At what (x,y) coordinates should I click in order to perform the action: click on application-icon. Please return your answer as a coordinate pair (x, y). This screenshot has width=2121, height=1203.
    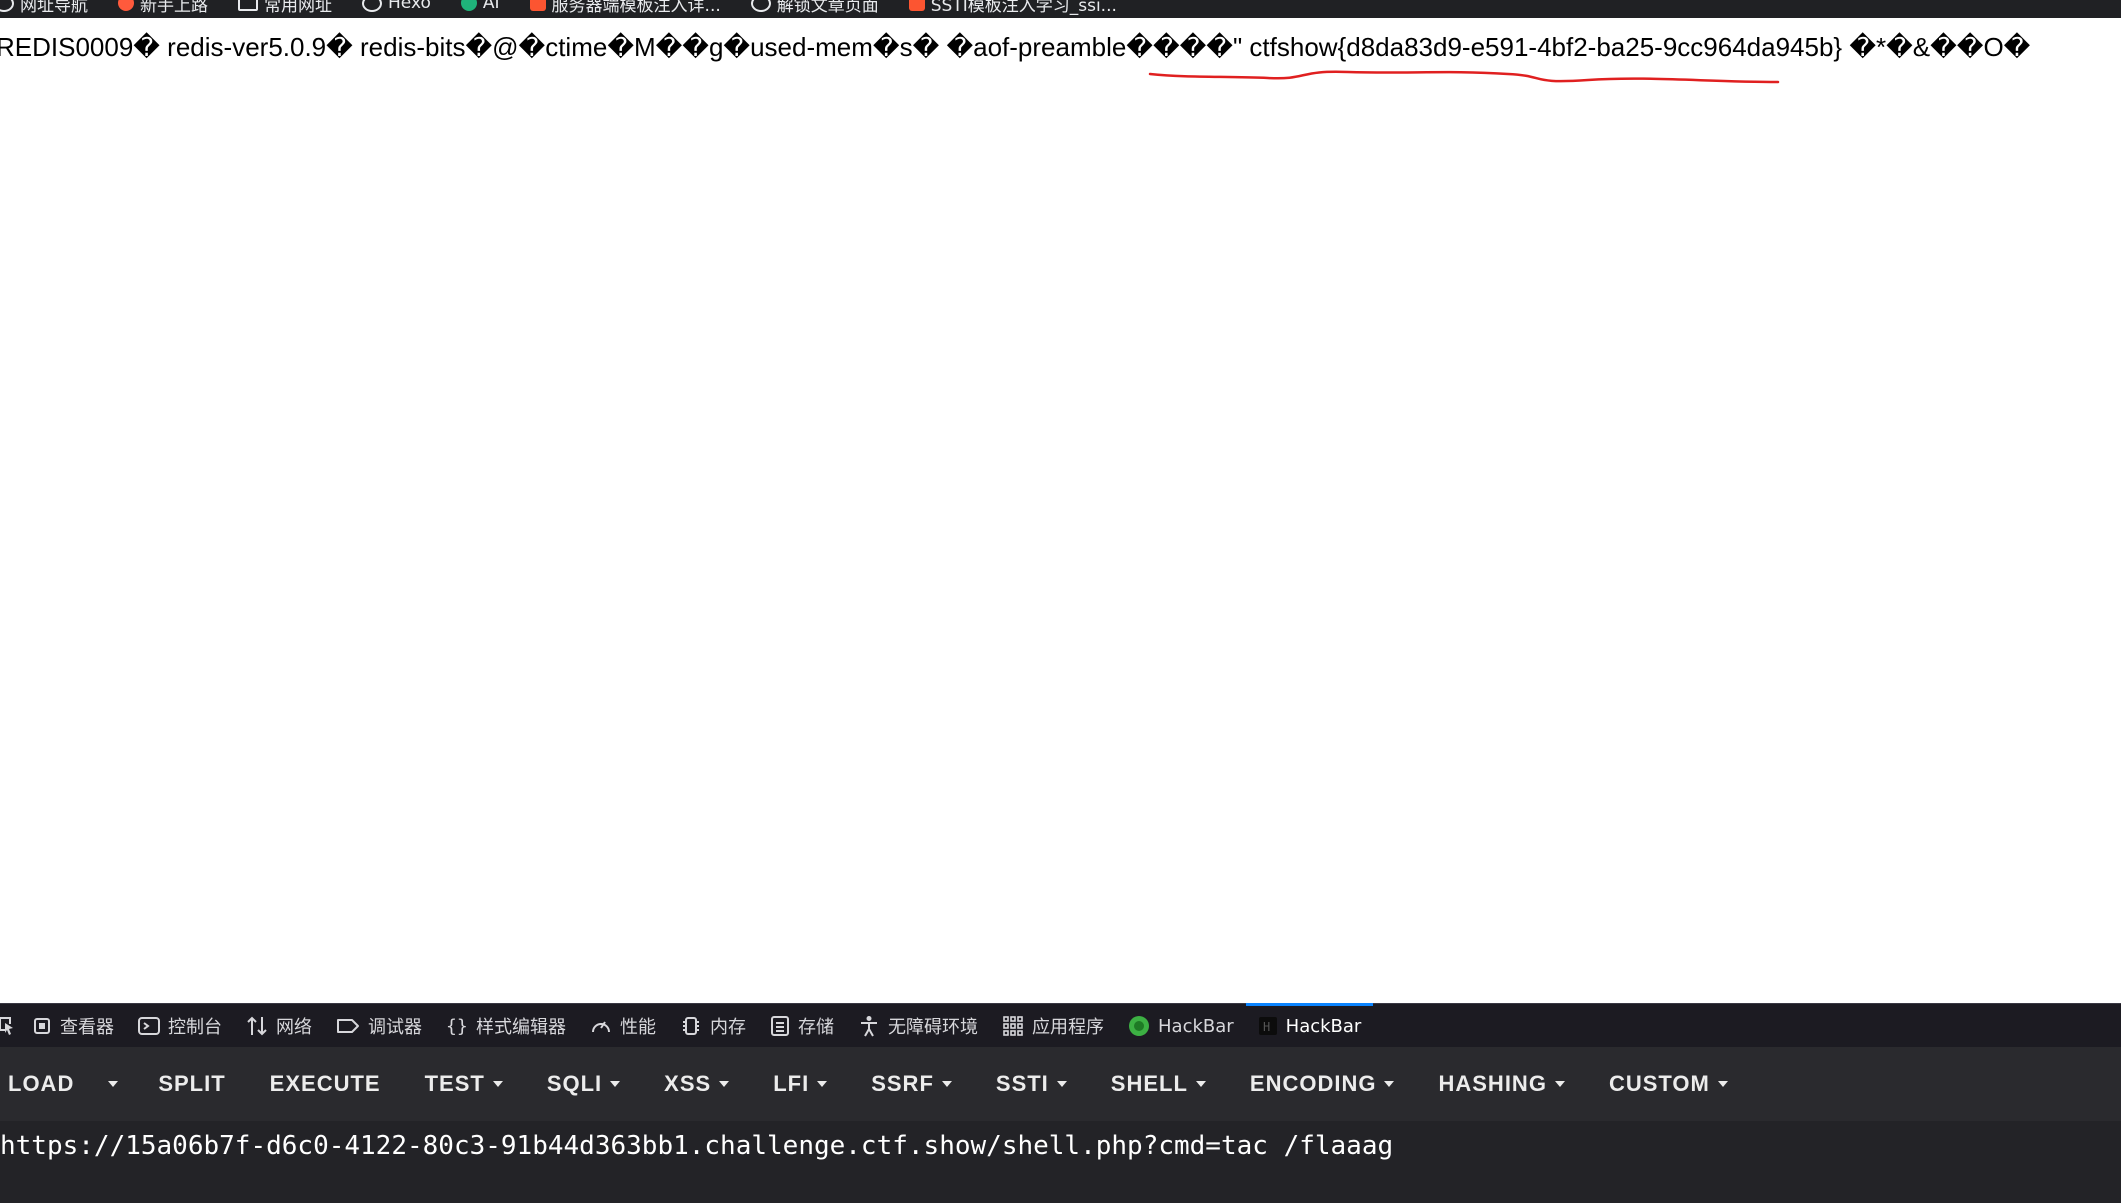
    Looking at the image, I should click on (1013, 1026).